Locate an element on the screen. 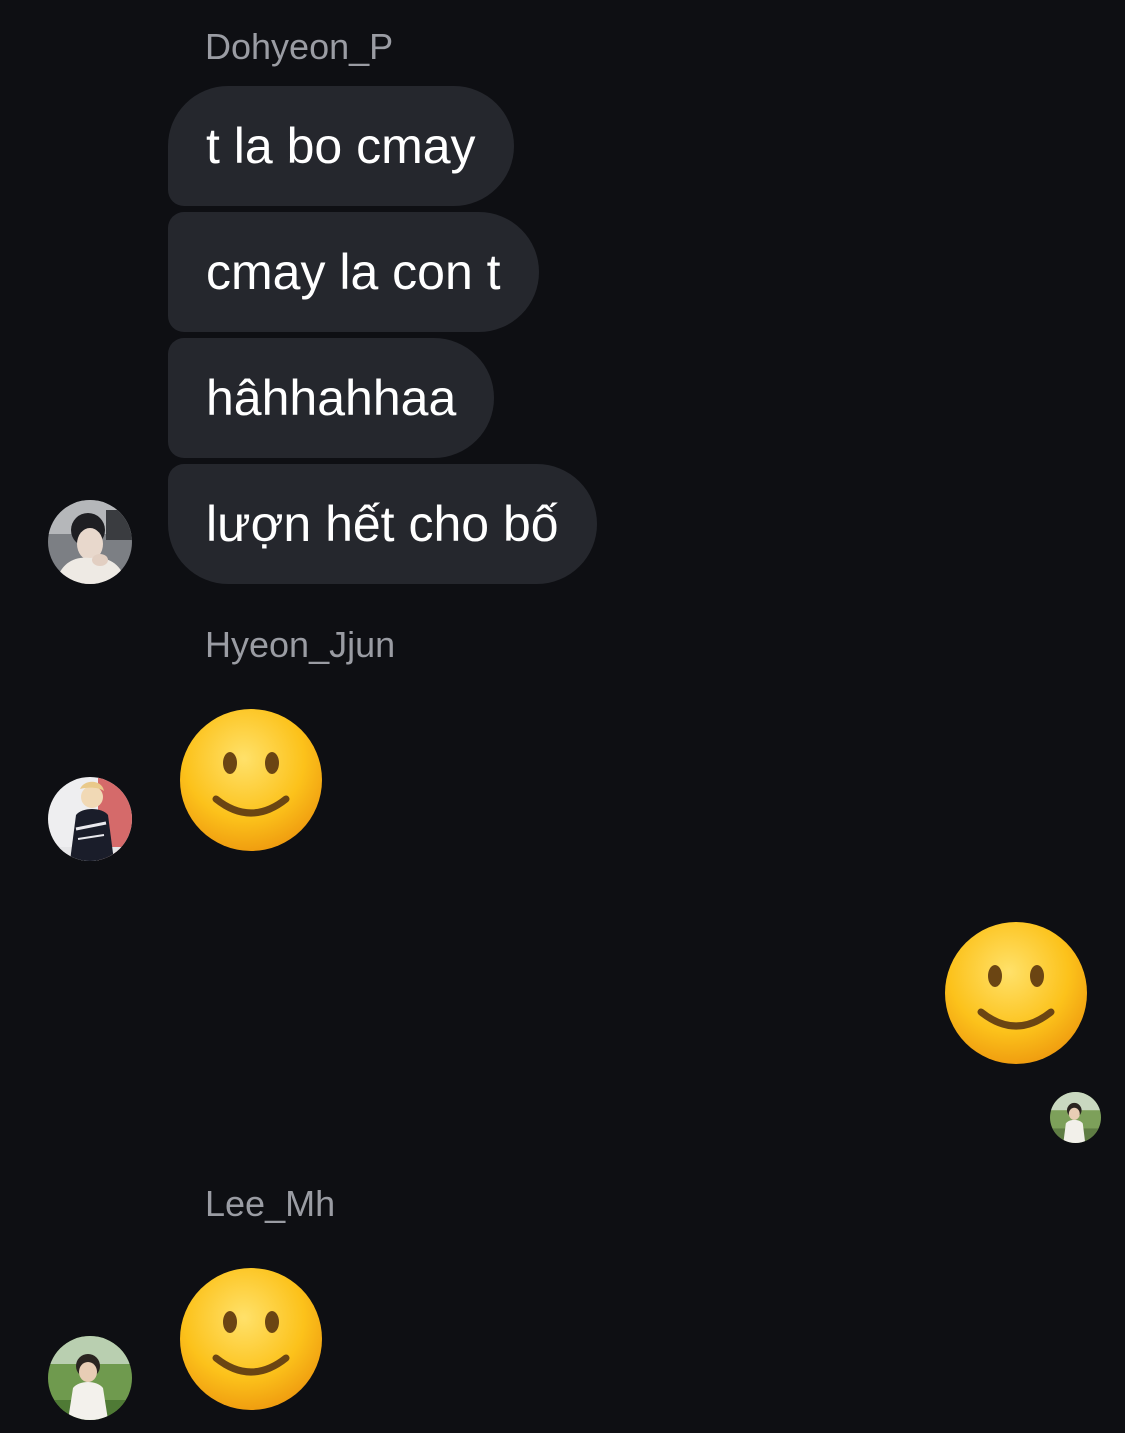 This screenshot has width=1125, height=1433. sender-name-lee: Lee_Mh is located at coordinates (270, 1203).